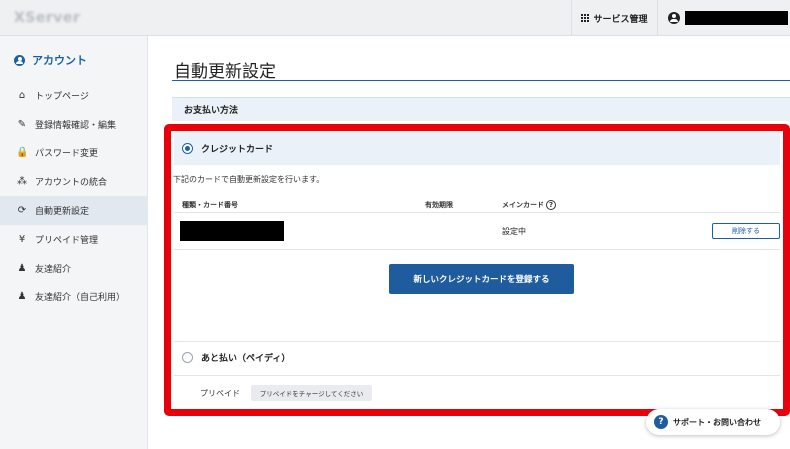  What do you see at coordinates (19, 60) in the screenshot?
I see `account-icon` at bounding box center [19, 60].